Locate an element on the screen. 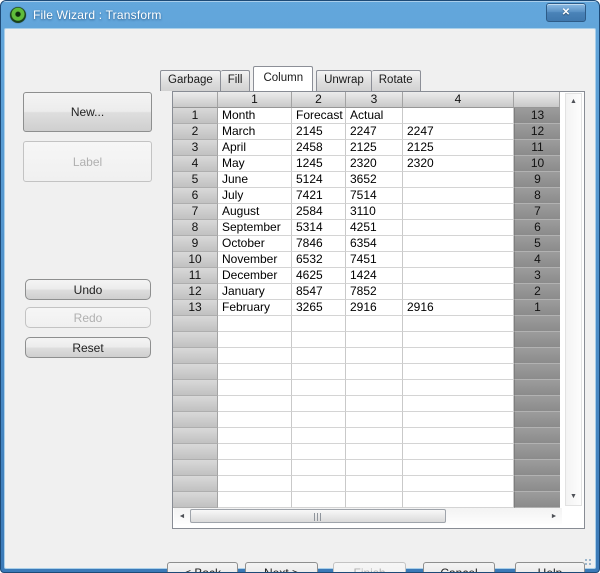 This screenshot has height=573, width=600. table-cell: July is located at coordinates (255, 196).